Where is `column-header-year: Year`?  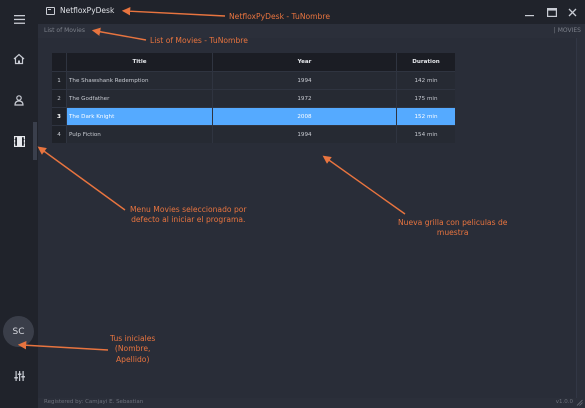 column-header-year: Year is located at coordinates (305, 62).